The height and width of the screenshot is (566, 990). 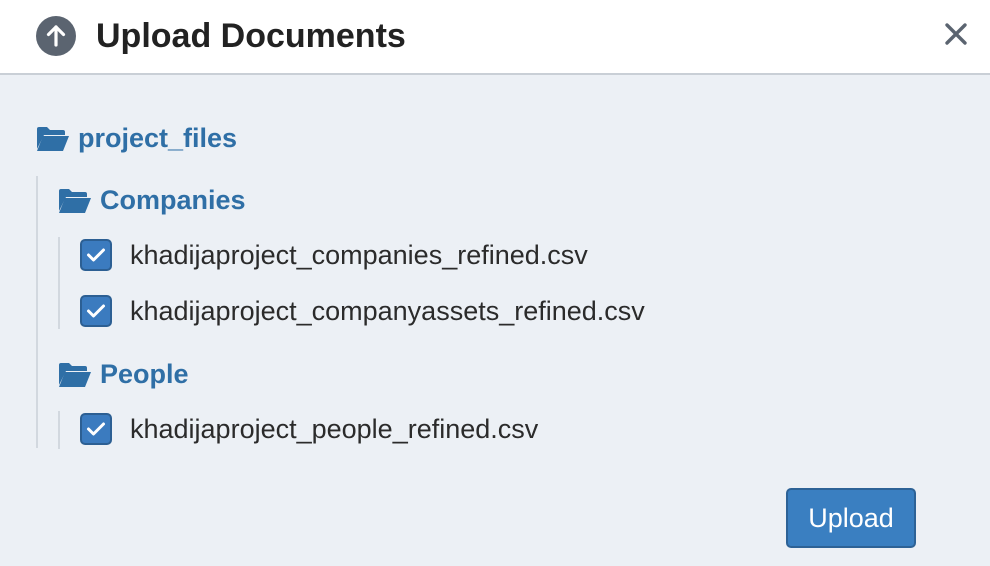 I want to click on file-name: khadijaproject_people_refined.csv, so click(x=334, y=428).